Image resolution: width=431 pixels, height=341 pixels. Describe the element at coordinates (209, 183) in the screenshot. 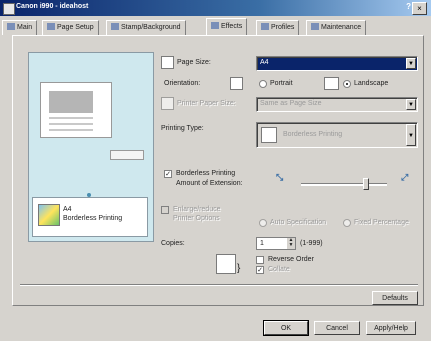

I see `extension-label: Amount of Extension:` at that location.